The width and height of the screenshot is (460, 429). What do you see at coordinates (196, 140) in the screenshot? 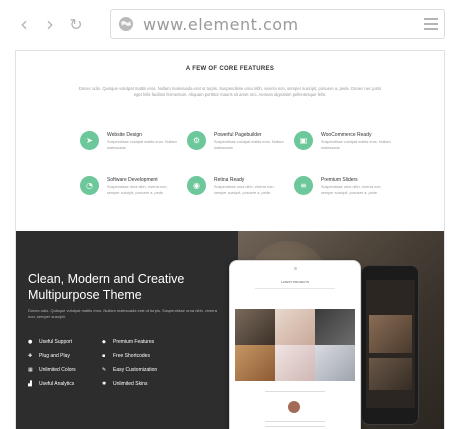
I see `gears-icon: ⚙` at bounding box center [196, 140].